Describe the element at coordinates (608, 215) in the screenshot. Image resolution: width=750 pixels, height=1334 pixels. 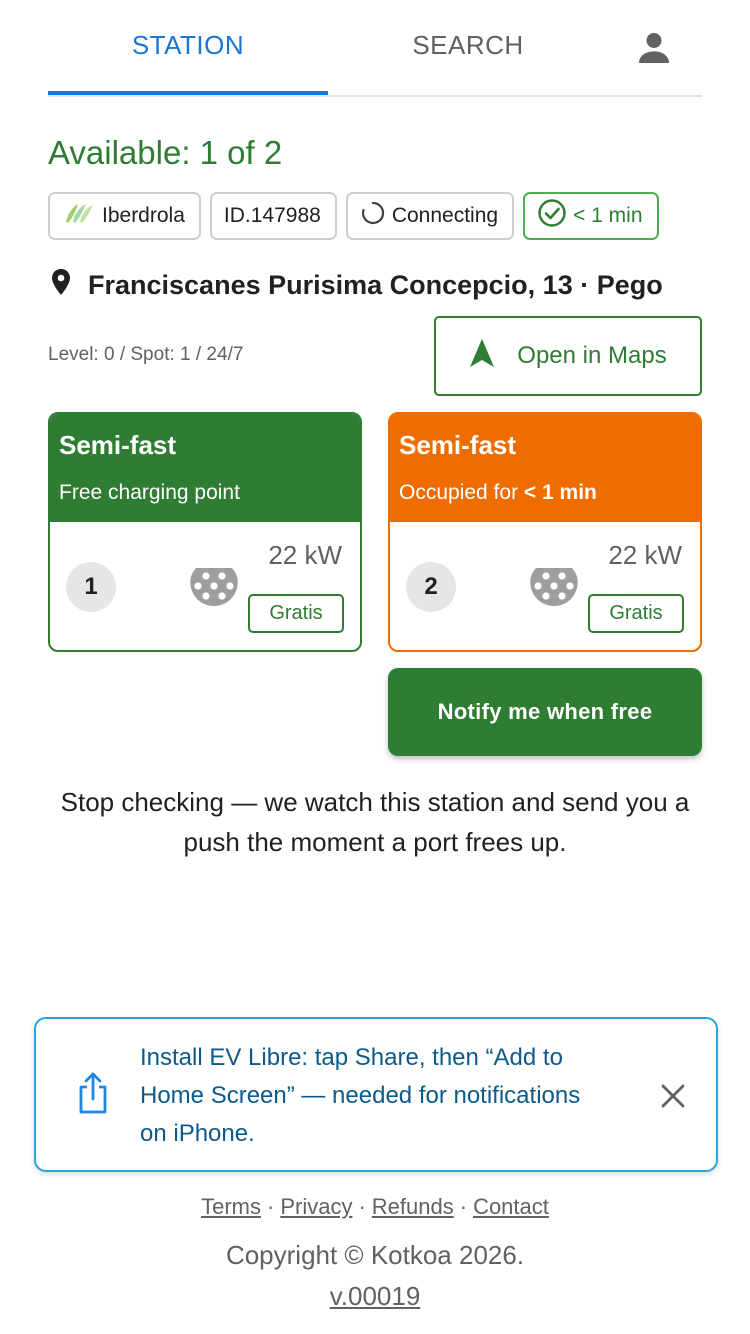
I see `freshness-value: < 1 min` at that location.